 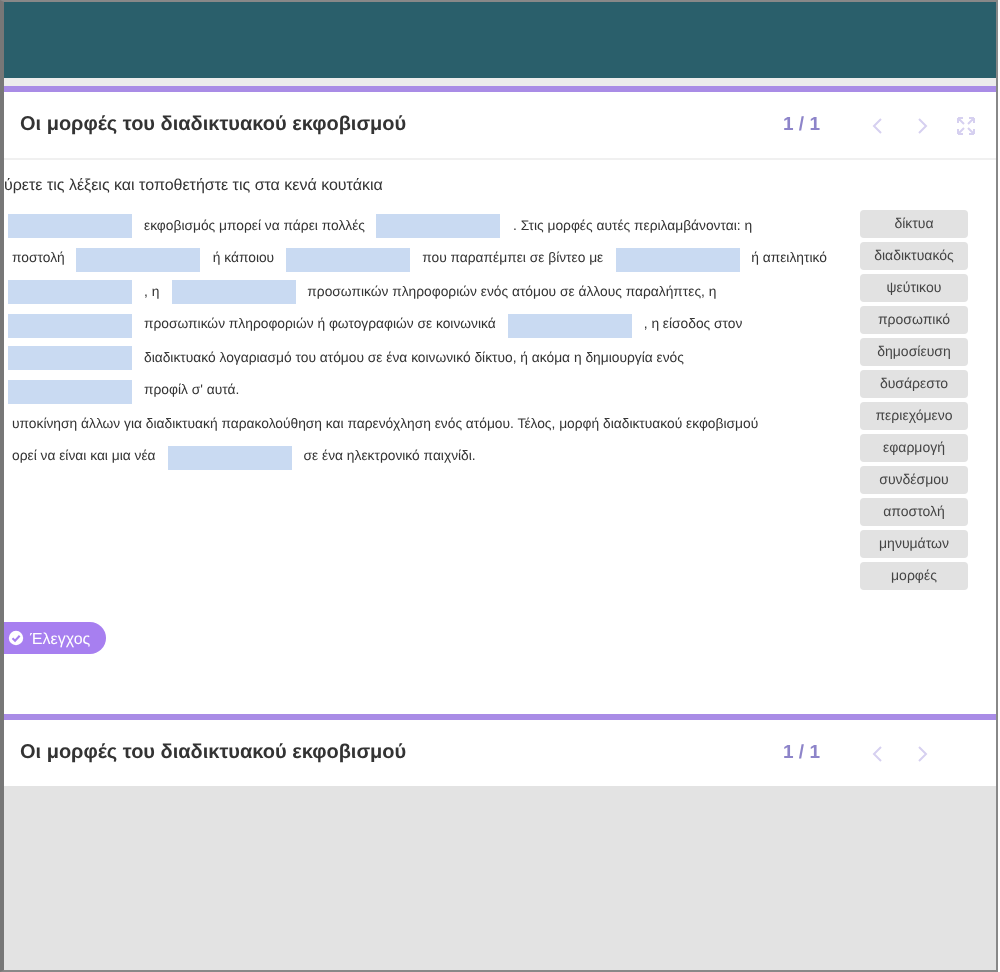 What do you see at coordinates (16, 638) in the screenshot?
I see `check-icon` at bounding box center [16, 638].